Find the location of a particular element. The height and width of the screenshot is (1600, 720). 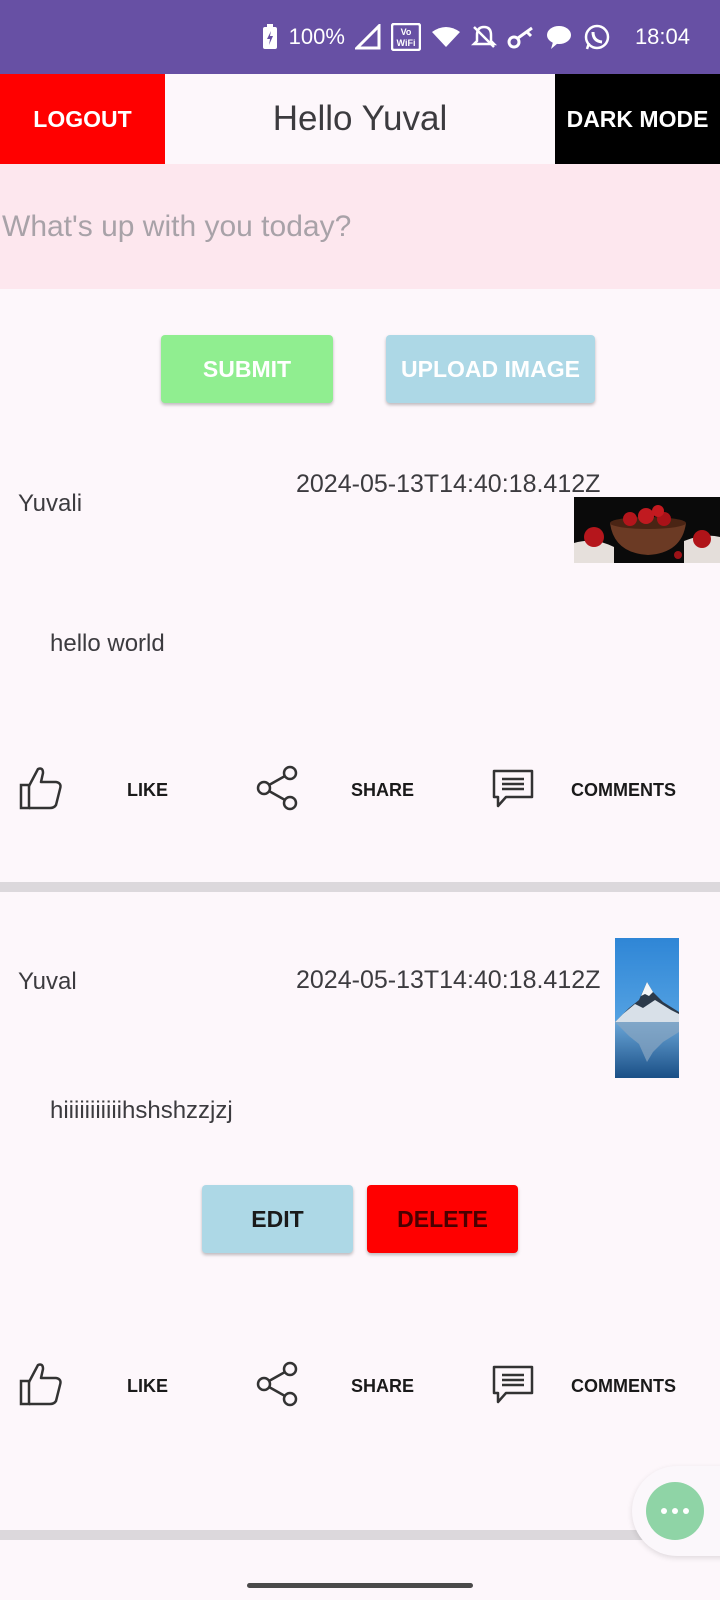

mountain-lake-image is located at coordinates (647, 1008).